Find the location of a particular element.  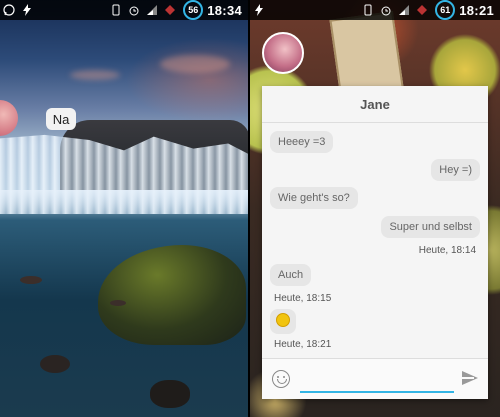

message-composer is located at coordinates (375, 378).